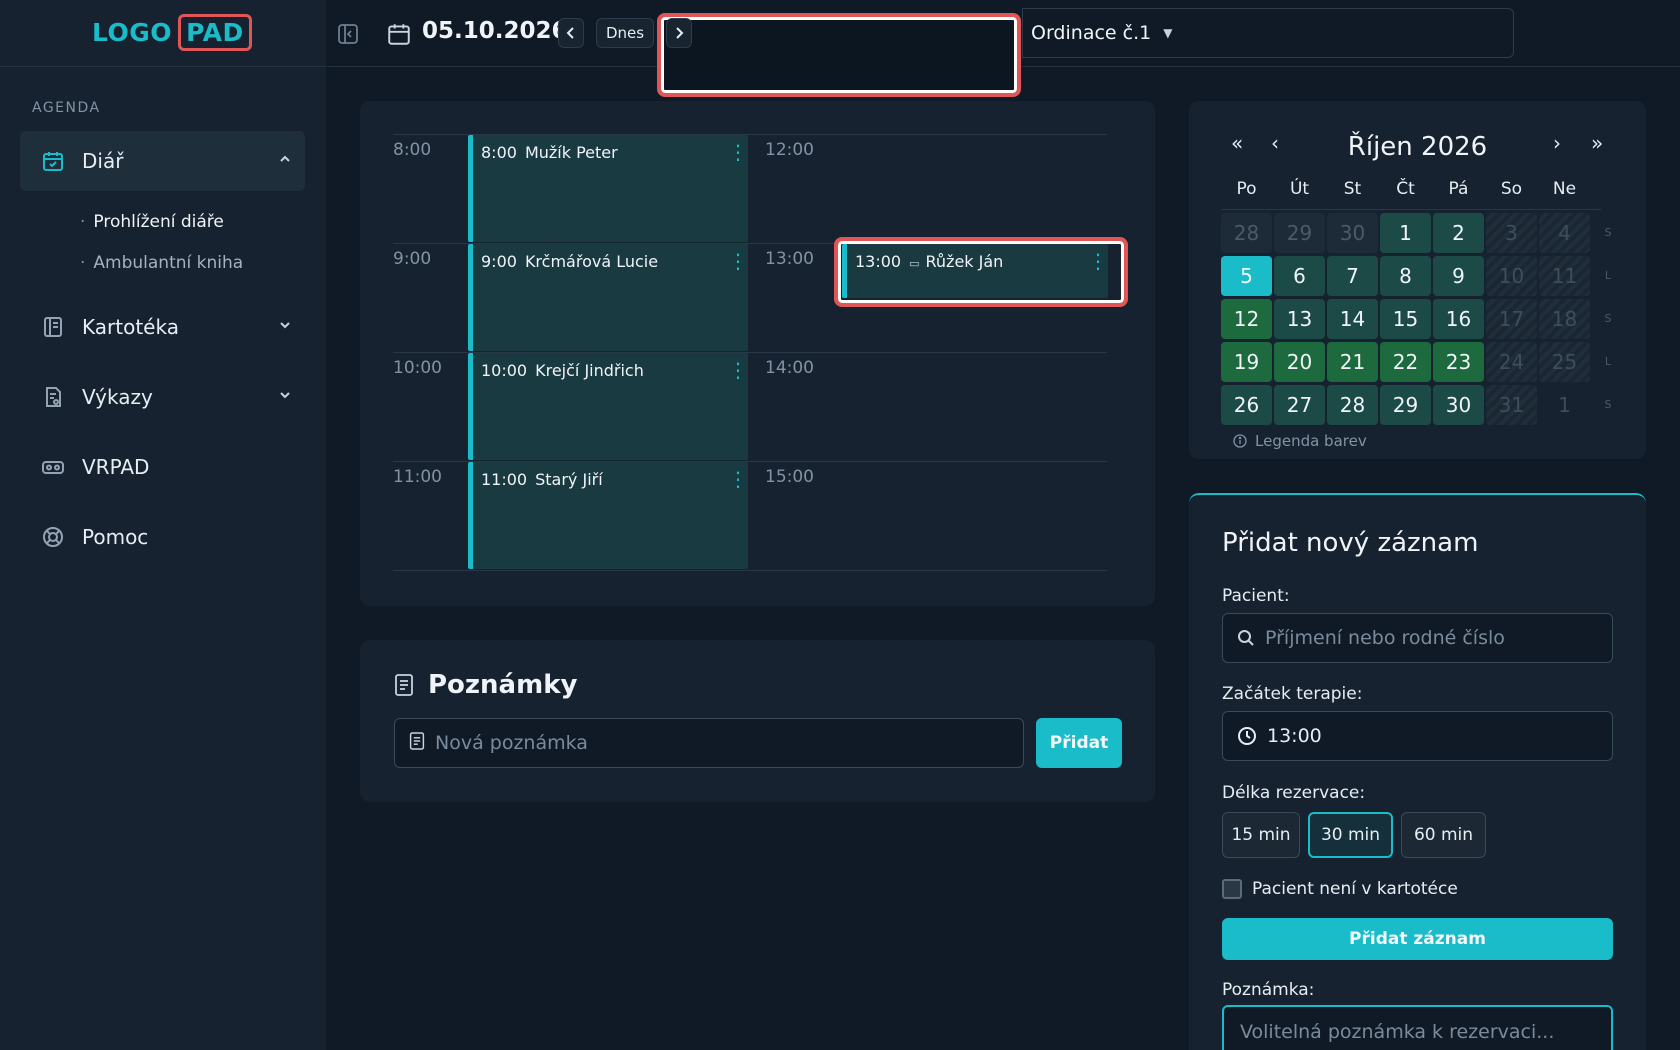 This screenshot has width=1680, height=1050. Describe the element at coordinates (789, 477) in the screenshot. I see `hour-label: 15:00` at that location.